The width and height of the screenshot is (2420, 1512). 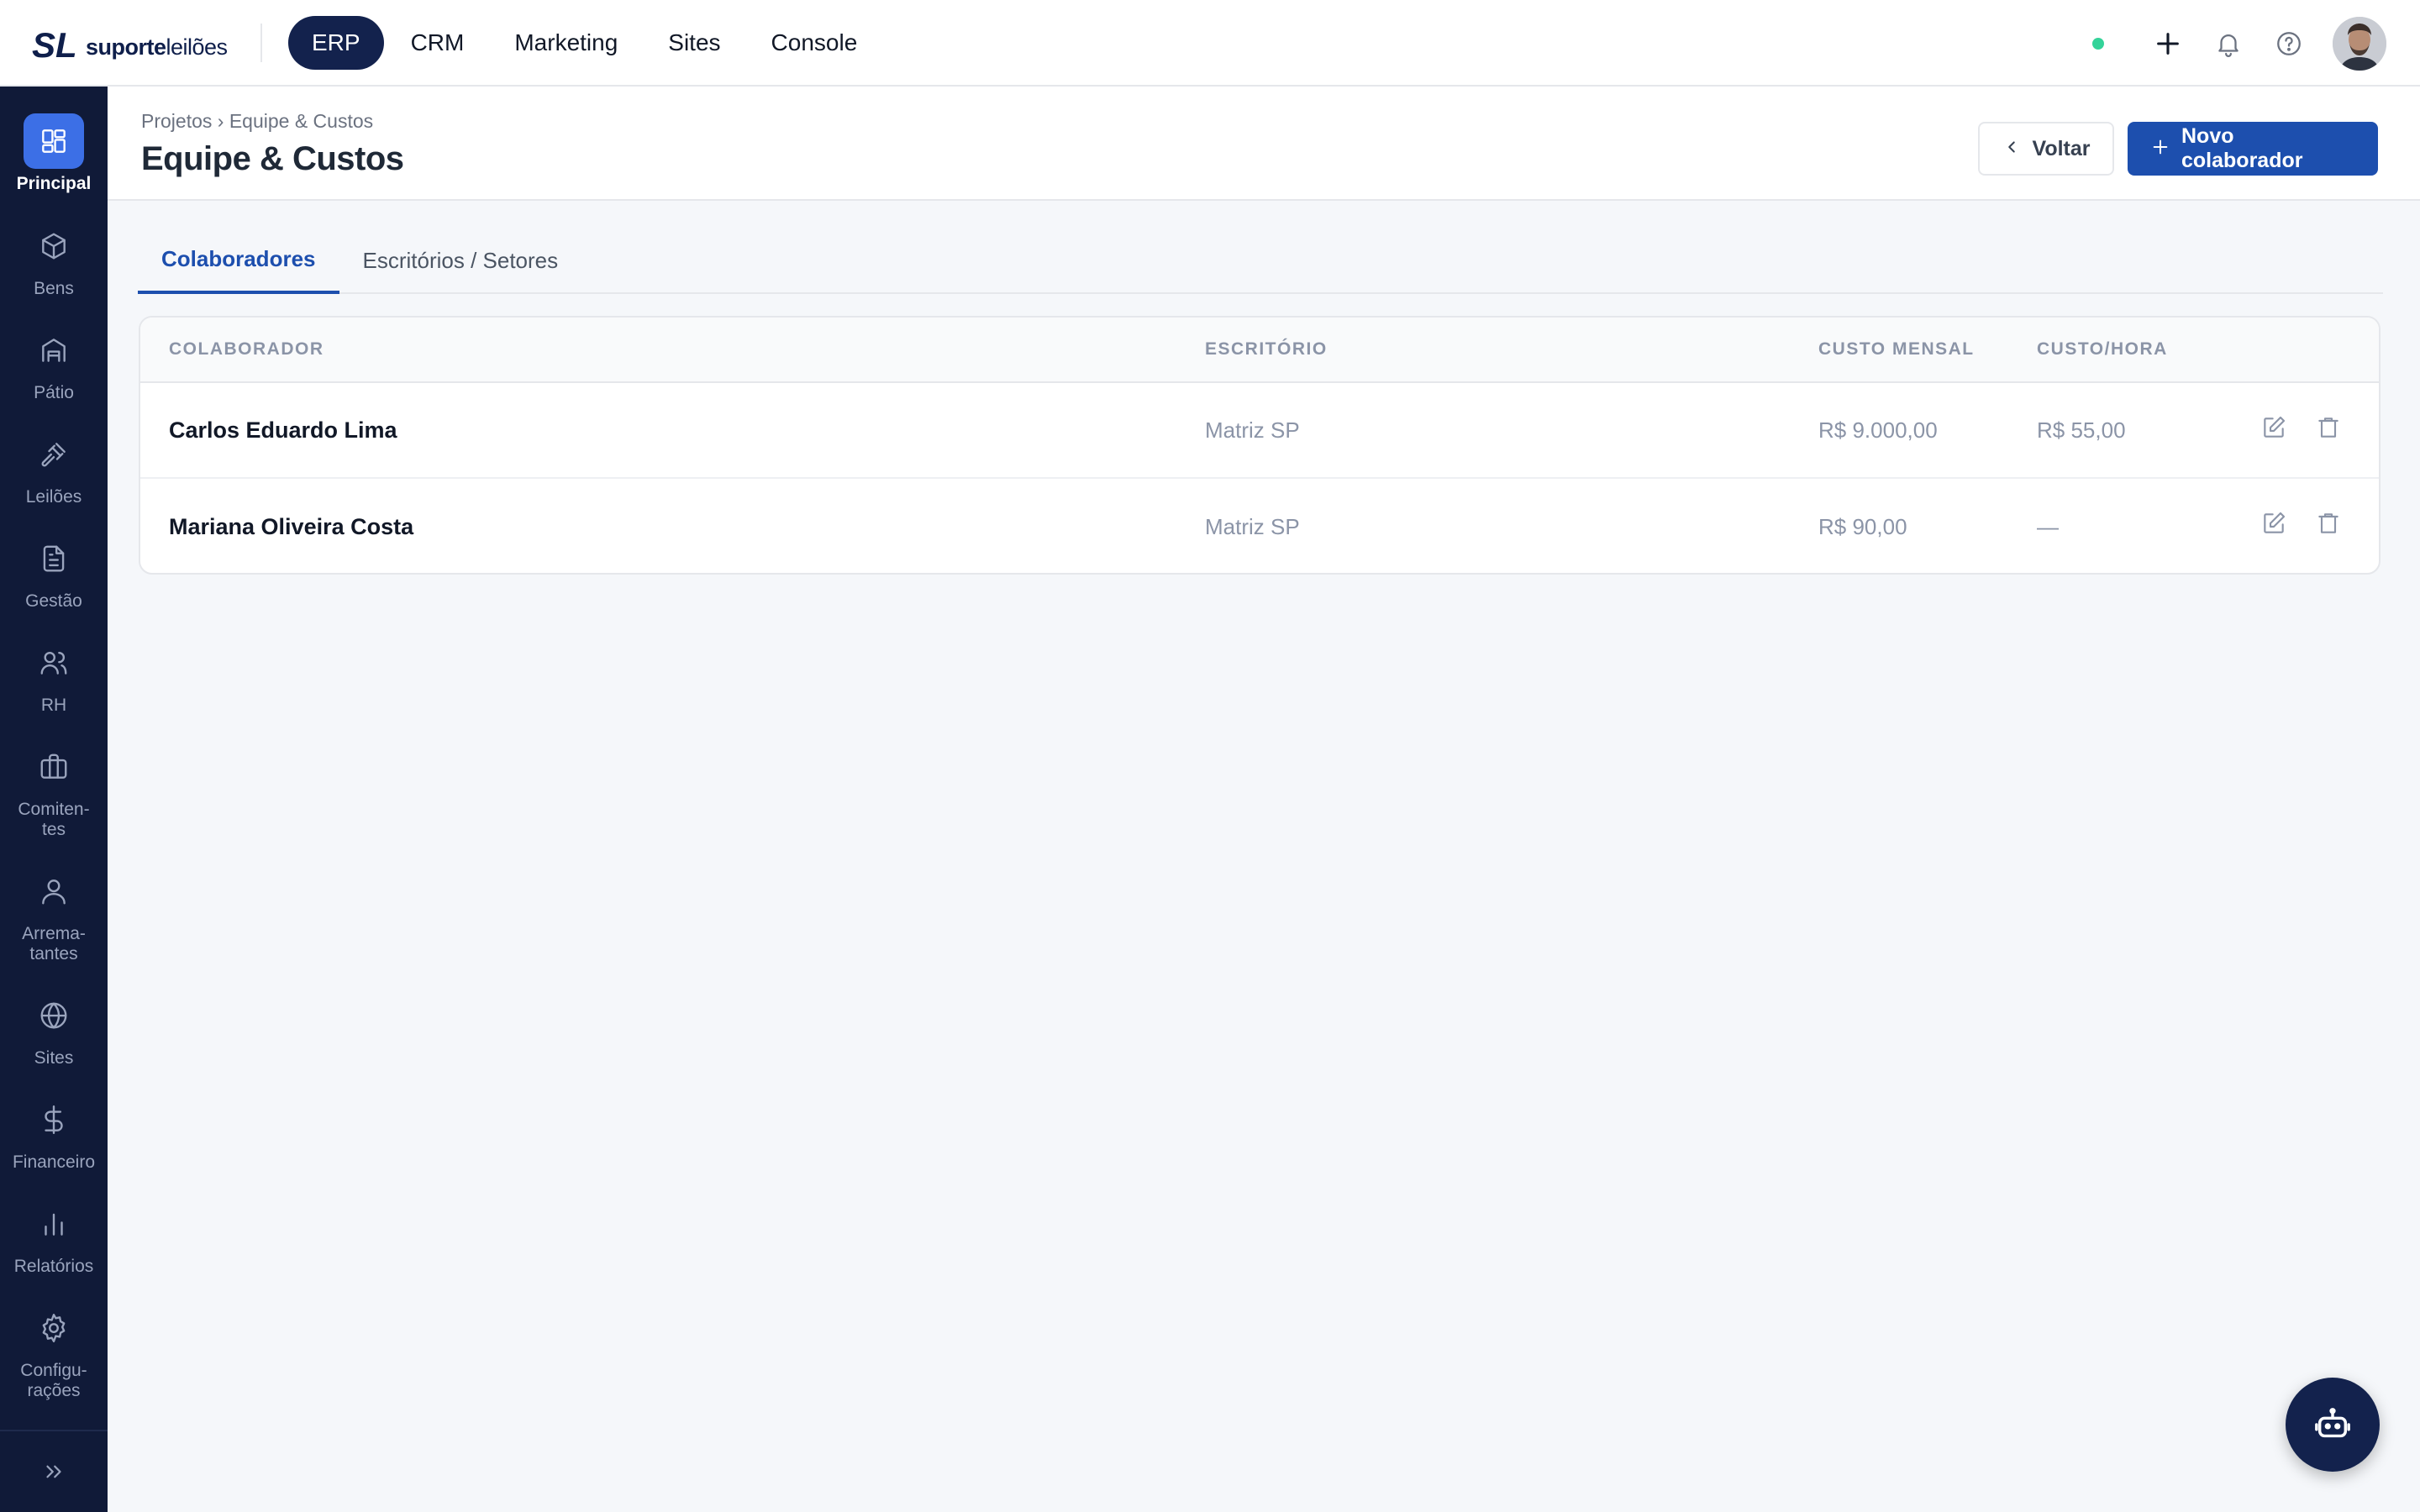 I want to click on collaborator-name: Mariana Oliveira Costa, so click(x=291, y=526).